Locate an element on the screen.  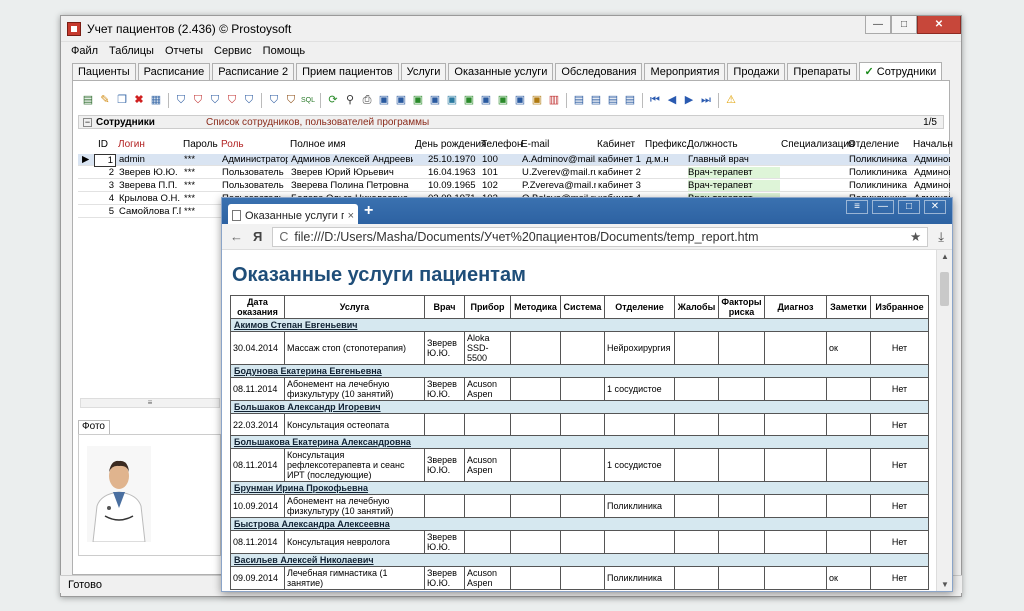
filter-edit-icon: ⛉ is located at coordinates (232, 100).